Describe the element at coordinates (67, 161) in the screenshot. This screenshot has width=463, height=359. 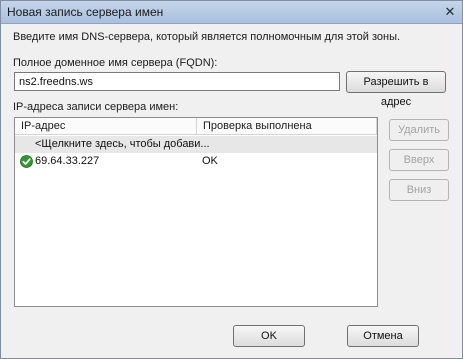
I see `ip-address-value: 69.64.33.227` at that location.